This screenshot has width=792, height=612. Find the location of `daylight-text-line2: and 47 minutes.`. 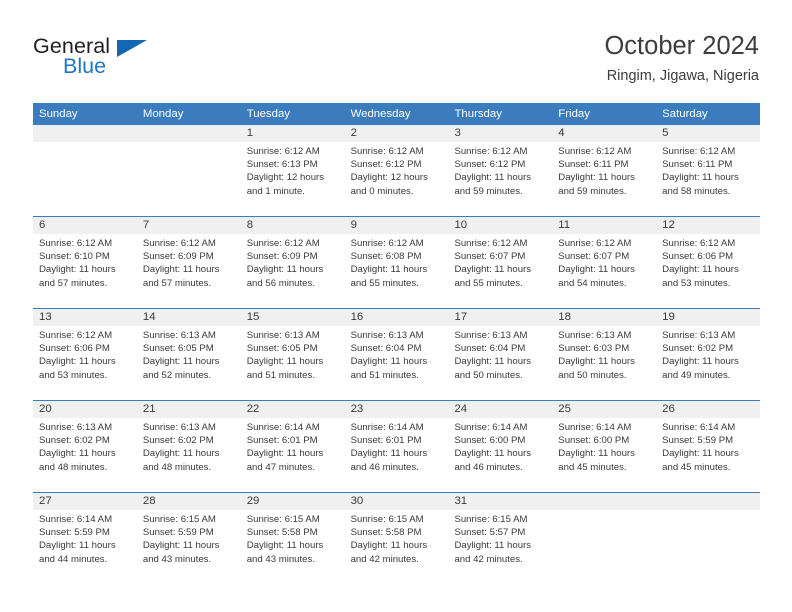

daylight-text-line2: and 47 minutes. is located at coordinates (280, 467).